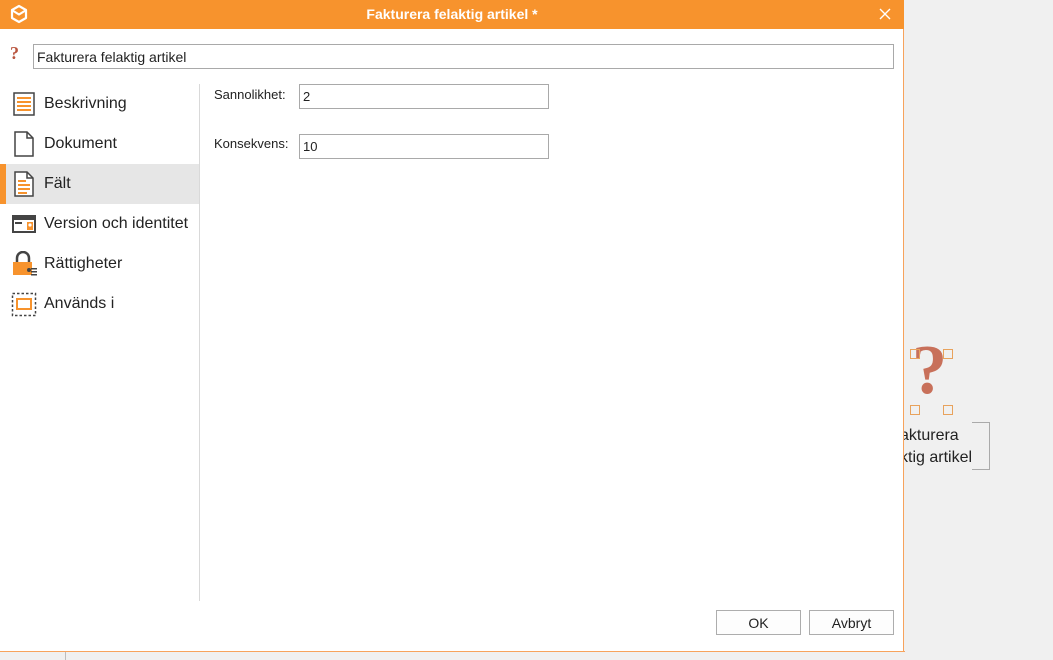 The image size is (1053, 660). I want to click on sidebar-item-used-in: Används i, so click(99, 304).